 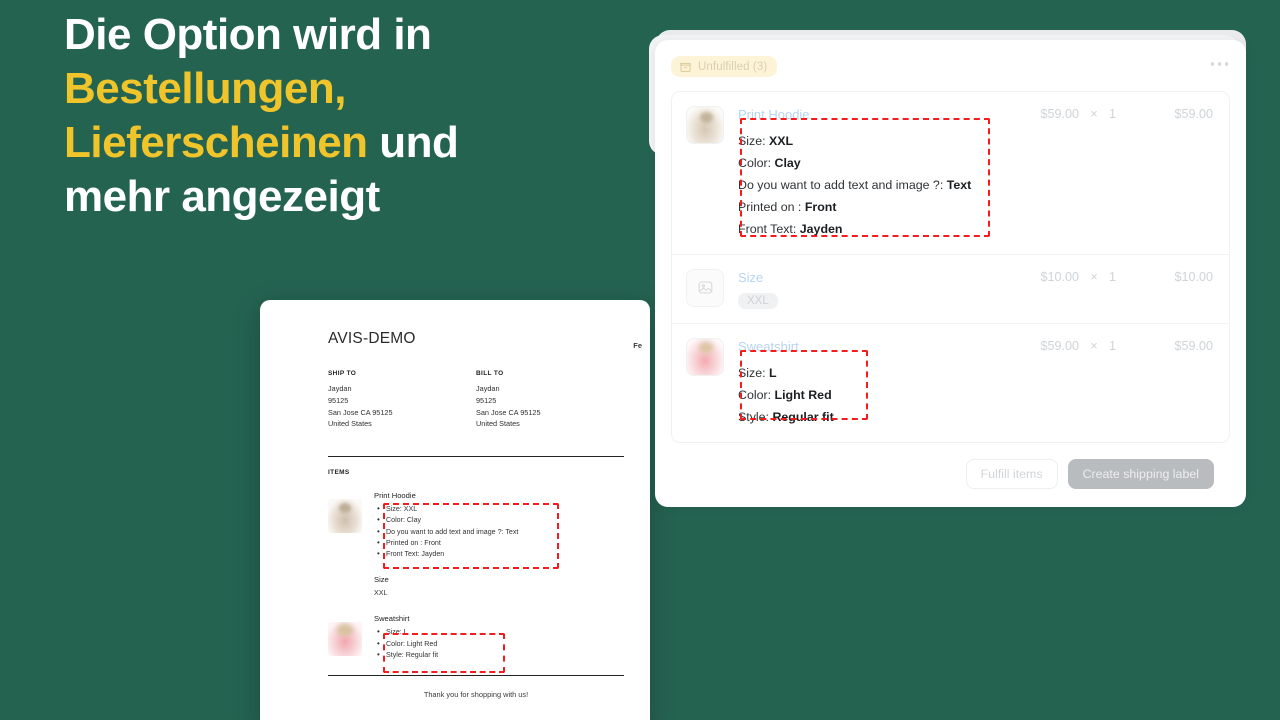 What do you see at coordinates (340, 388) in the screenshot?
I see `ship-to-line: Jaydan` at bounding box center [340, 388].